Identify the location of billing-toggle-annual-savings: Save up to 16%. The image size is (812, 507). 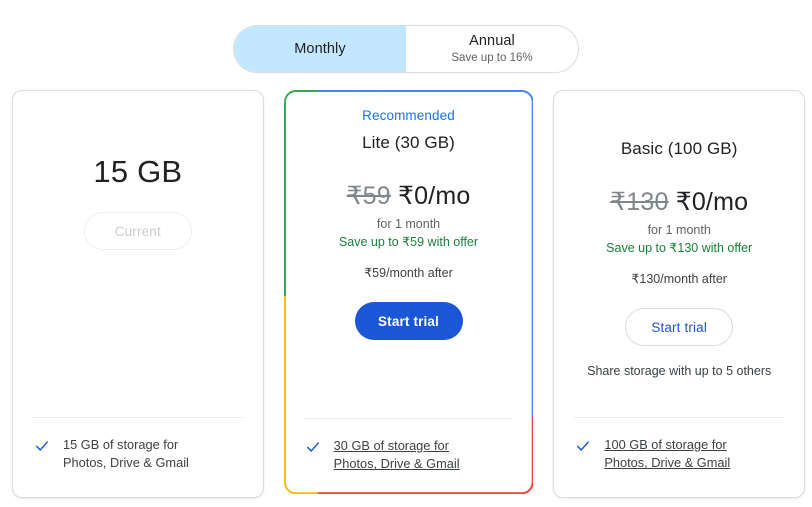
(492, 57).